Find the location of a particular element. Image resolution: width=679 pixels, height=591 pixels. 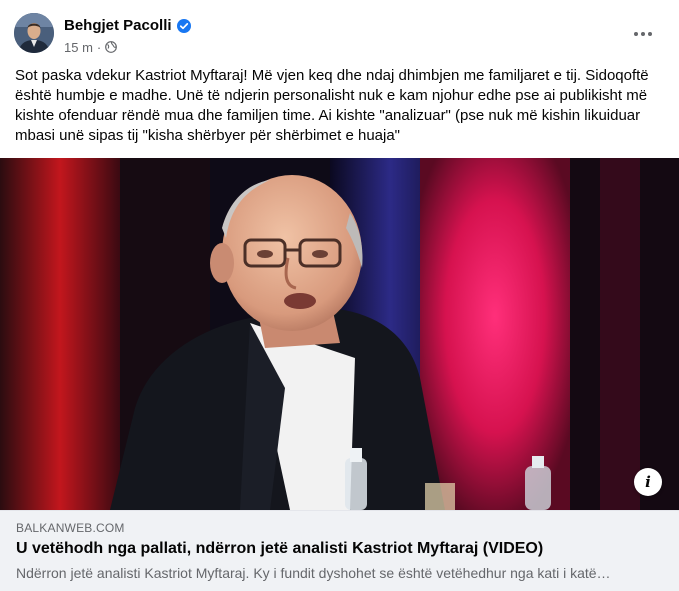

info-icon: i is located at coordinates (648, 482).